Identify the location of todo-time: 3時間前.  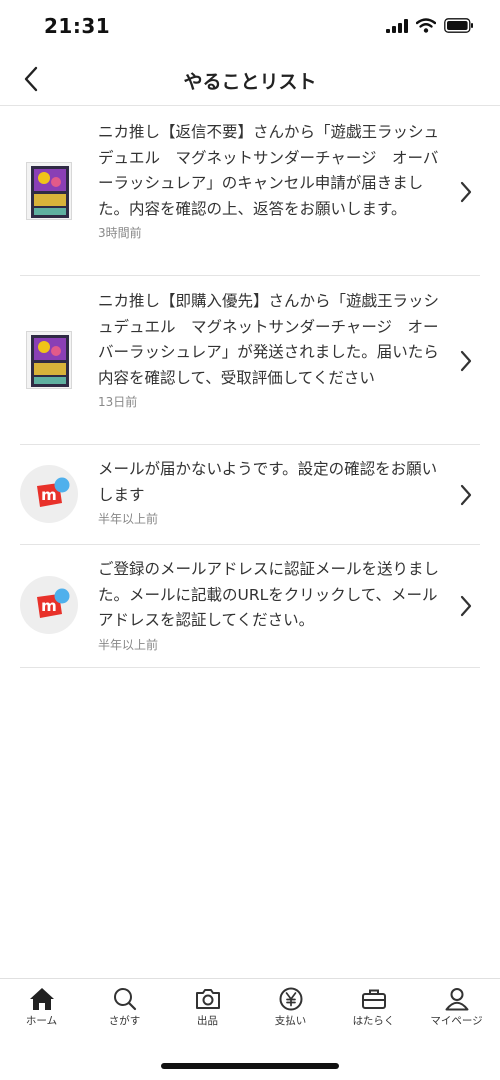
(120, 233).